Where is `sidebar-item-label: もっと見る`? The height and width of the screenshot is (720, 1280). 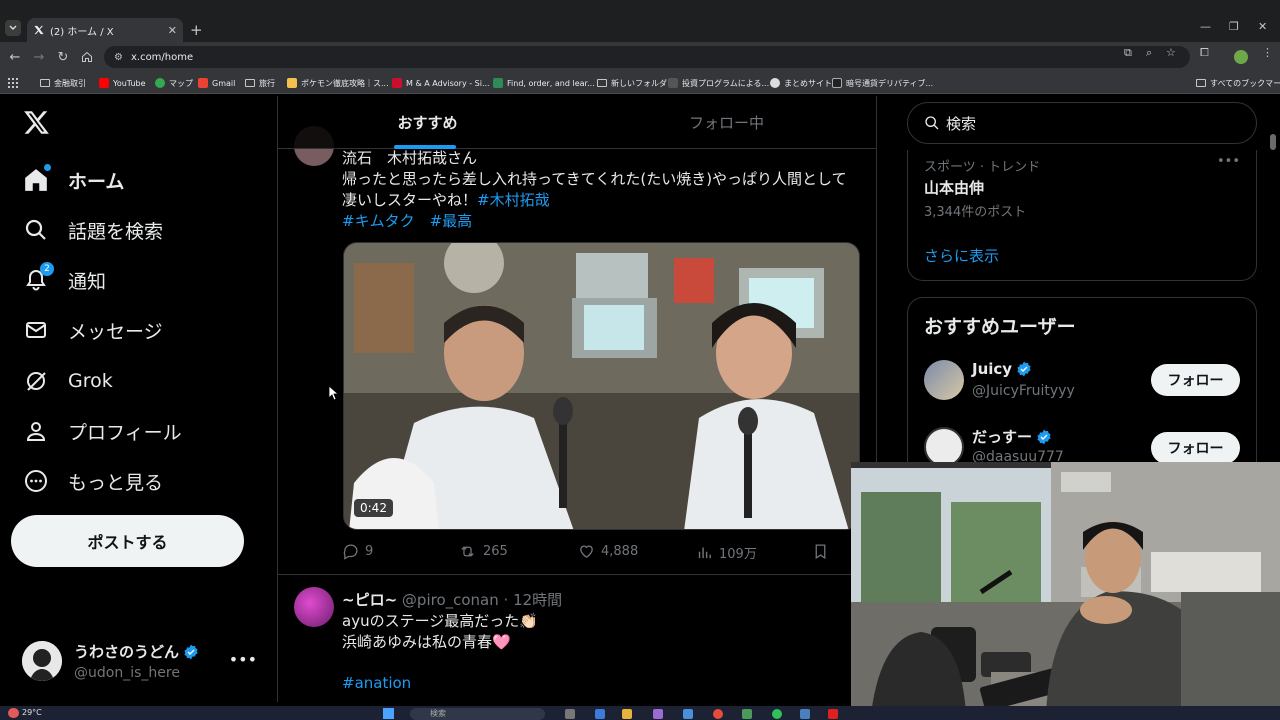 sidebar-item-label: もっと見る is located at coordinates (116, 482).